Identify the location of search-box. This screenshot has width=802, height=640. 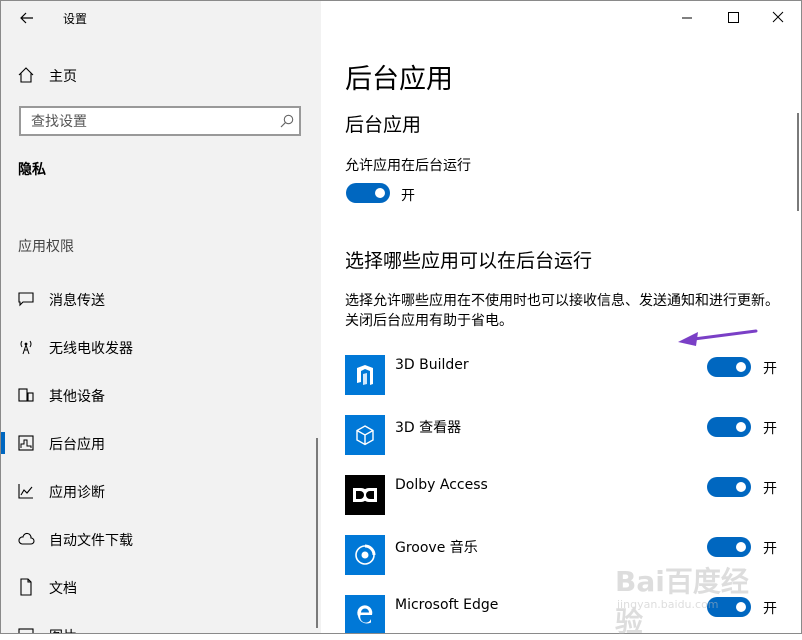
(160, 121).